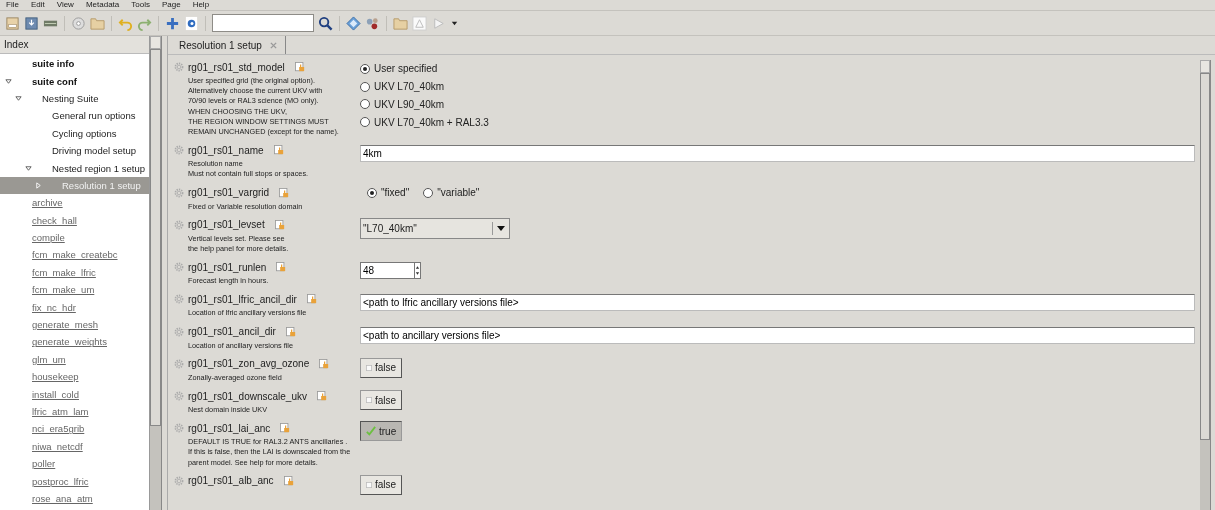 This screenshot has width=1215, height=510. I want to click on tree-item: check_hall, so click(74, 220).